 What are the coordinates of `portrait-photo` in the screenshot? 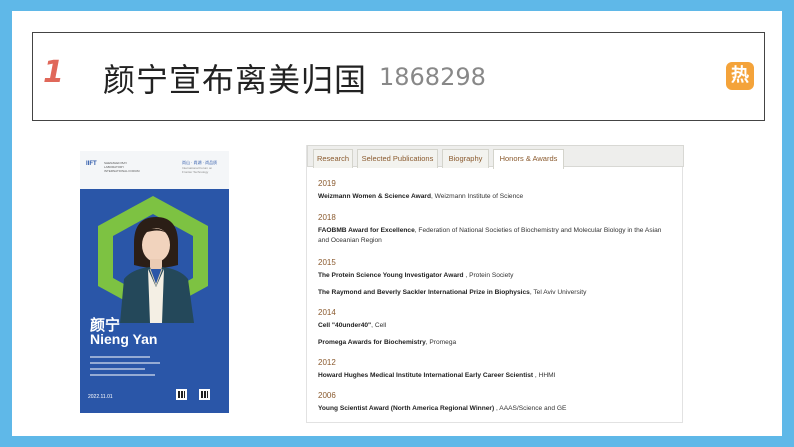 It's located at (157, 270).